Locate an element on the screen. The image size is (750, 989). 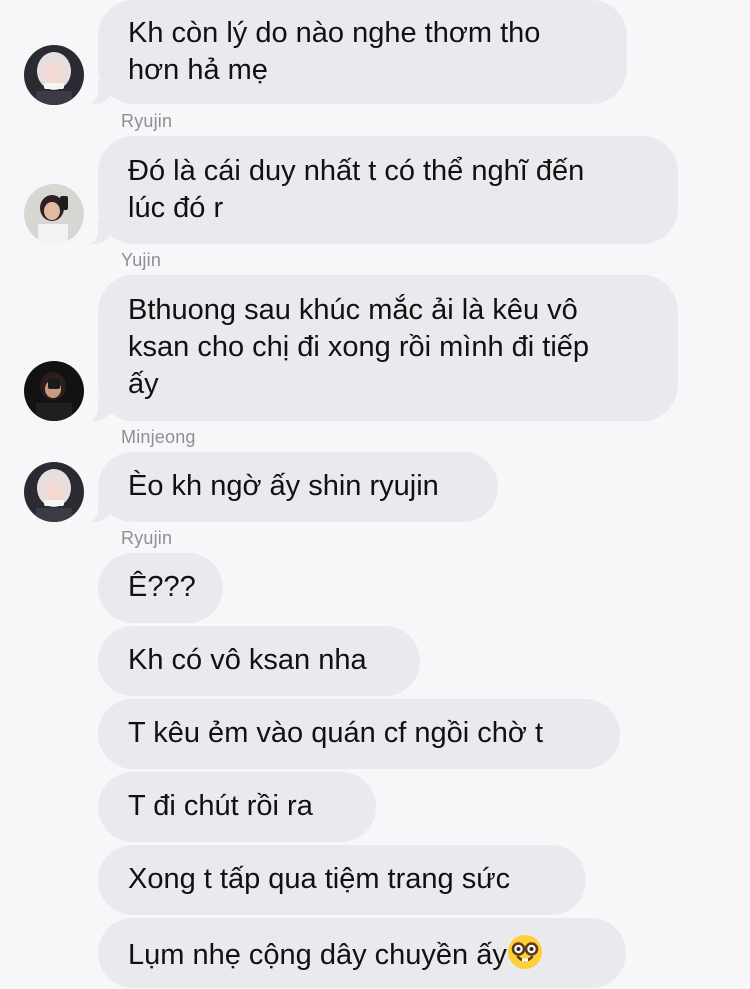
avatar-minjeong is located at coordinates (54, 391).